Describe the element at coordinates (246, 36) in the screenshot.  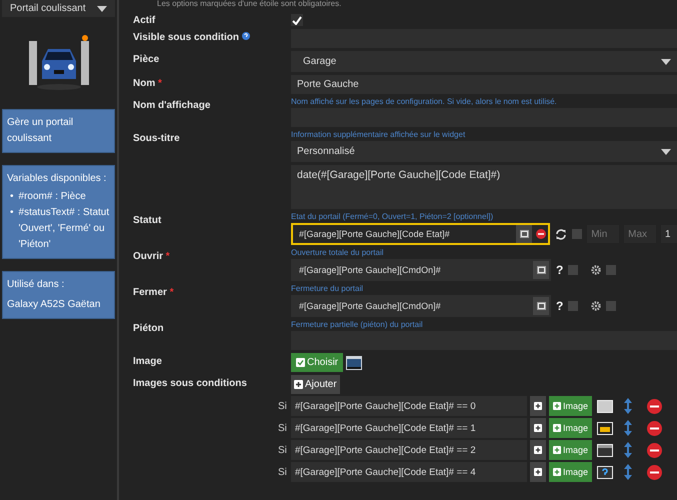
I see `help-icon` at that location.